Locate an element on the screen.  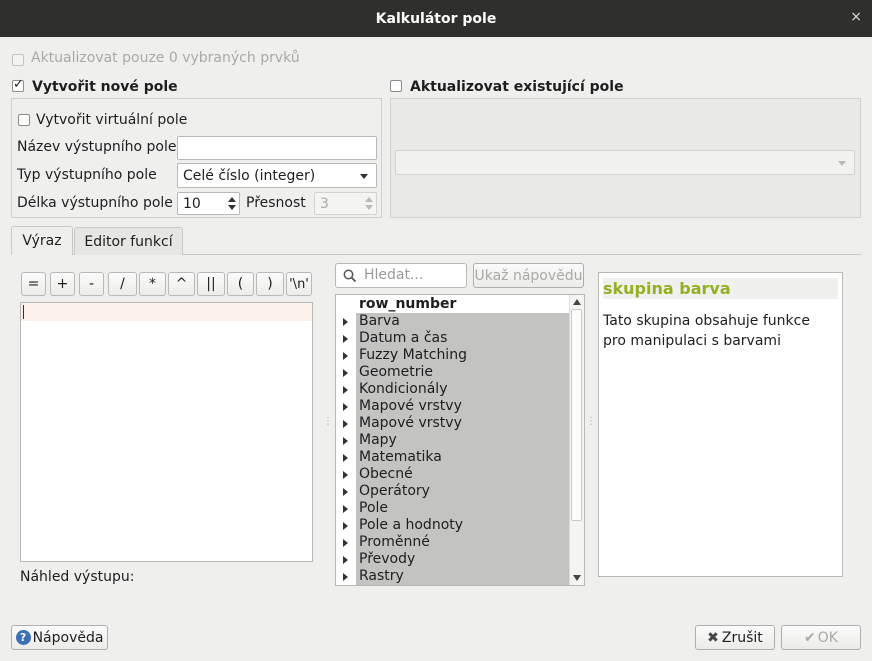
scroll-down-icon is located at coordinates (577, 578).